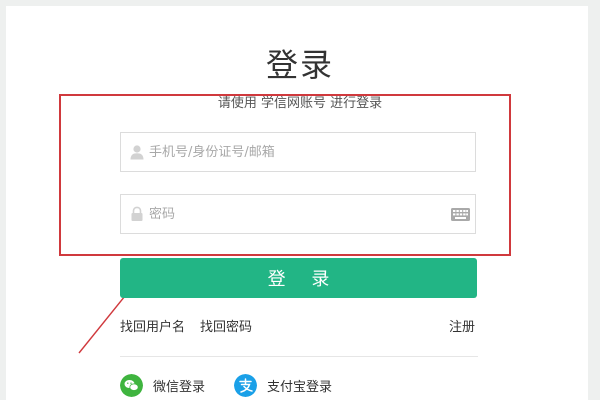 Image resolution: width=600 pixels, height=400 pixels. I want to click on register-link: 注册, so click(462, 325).